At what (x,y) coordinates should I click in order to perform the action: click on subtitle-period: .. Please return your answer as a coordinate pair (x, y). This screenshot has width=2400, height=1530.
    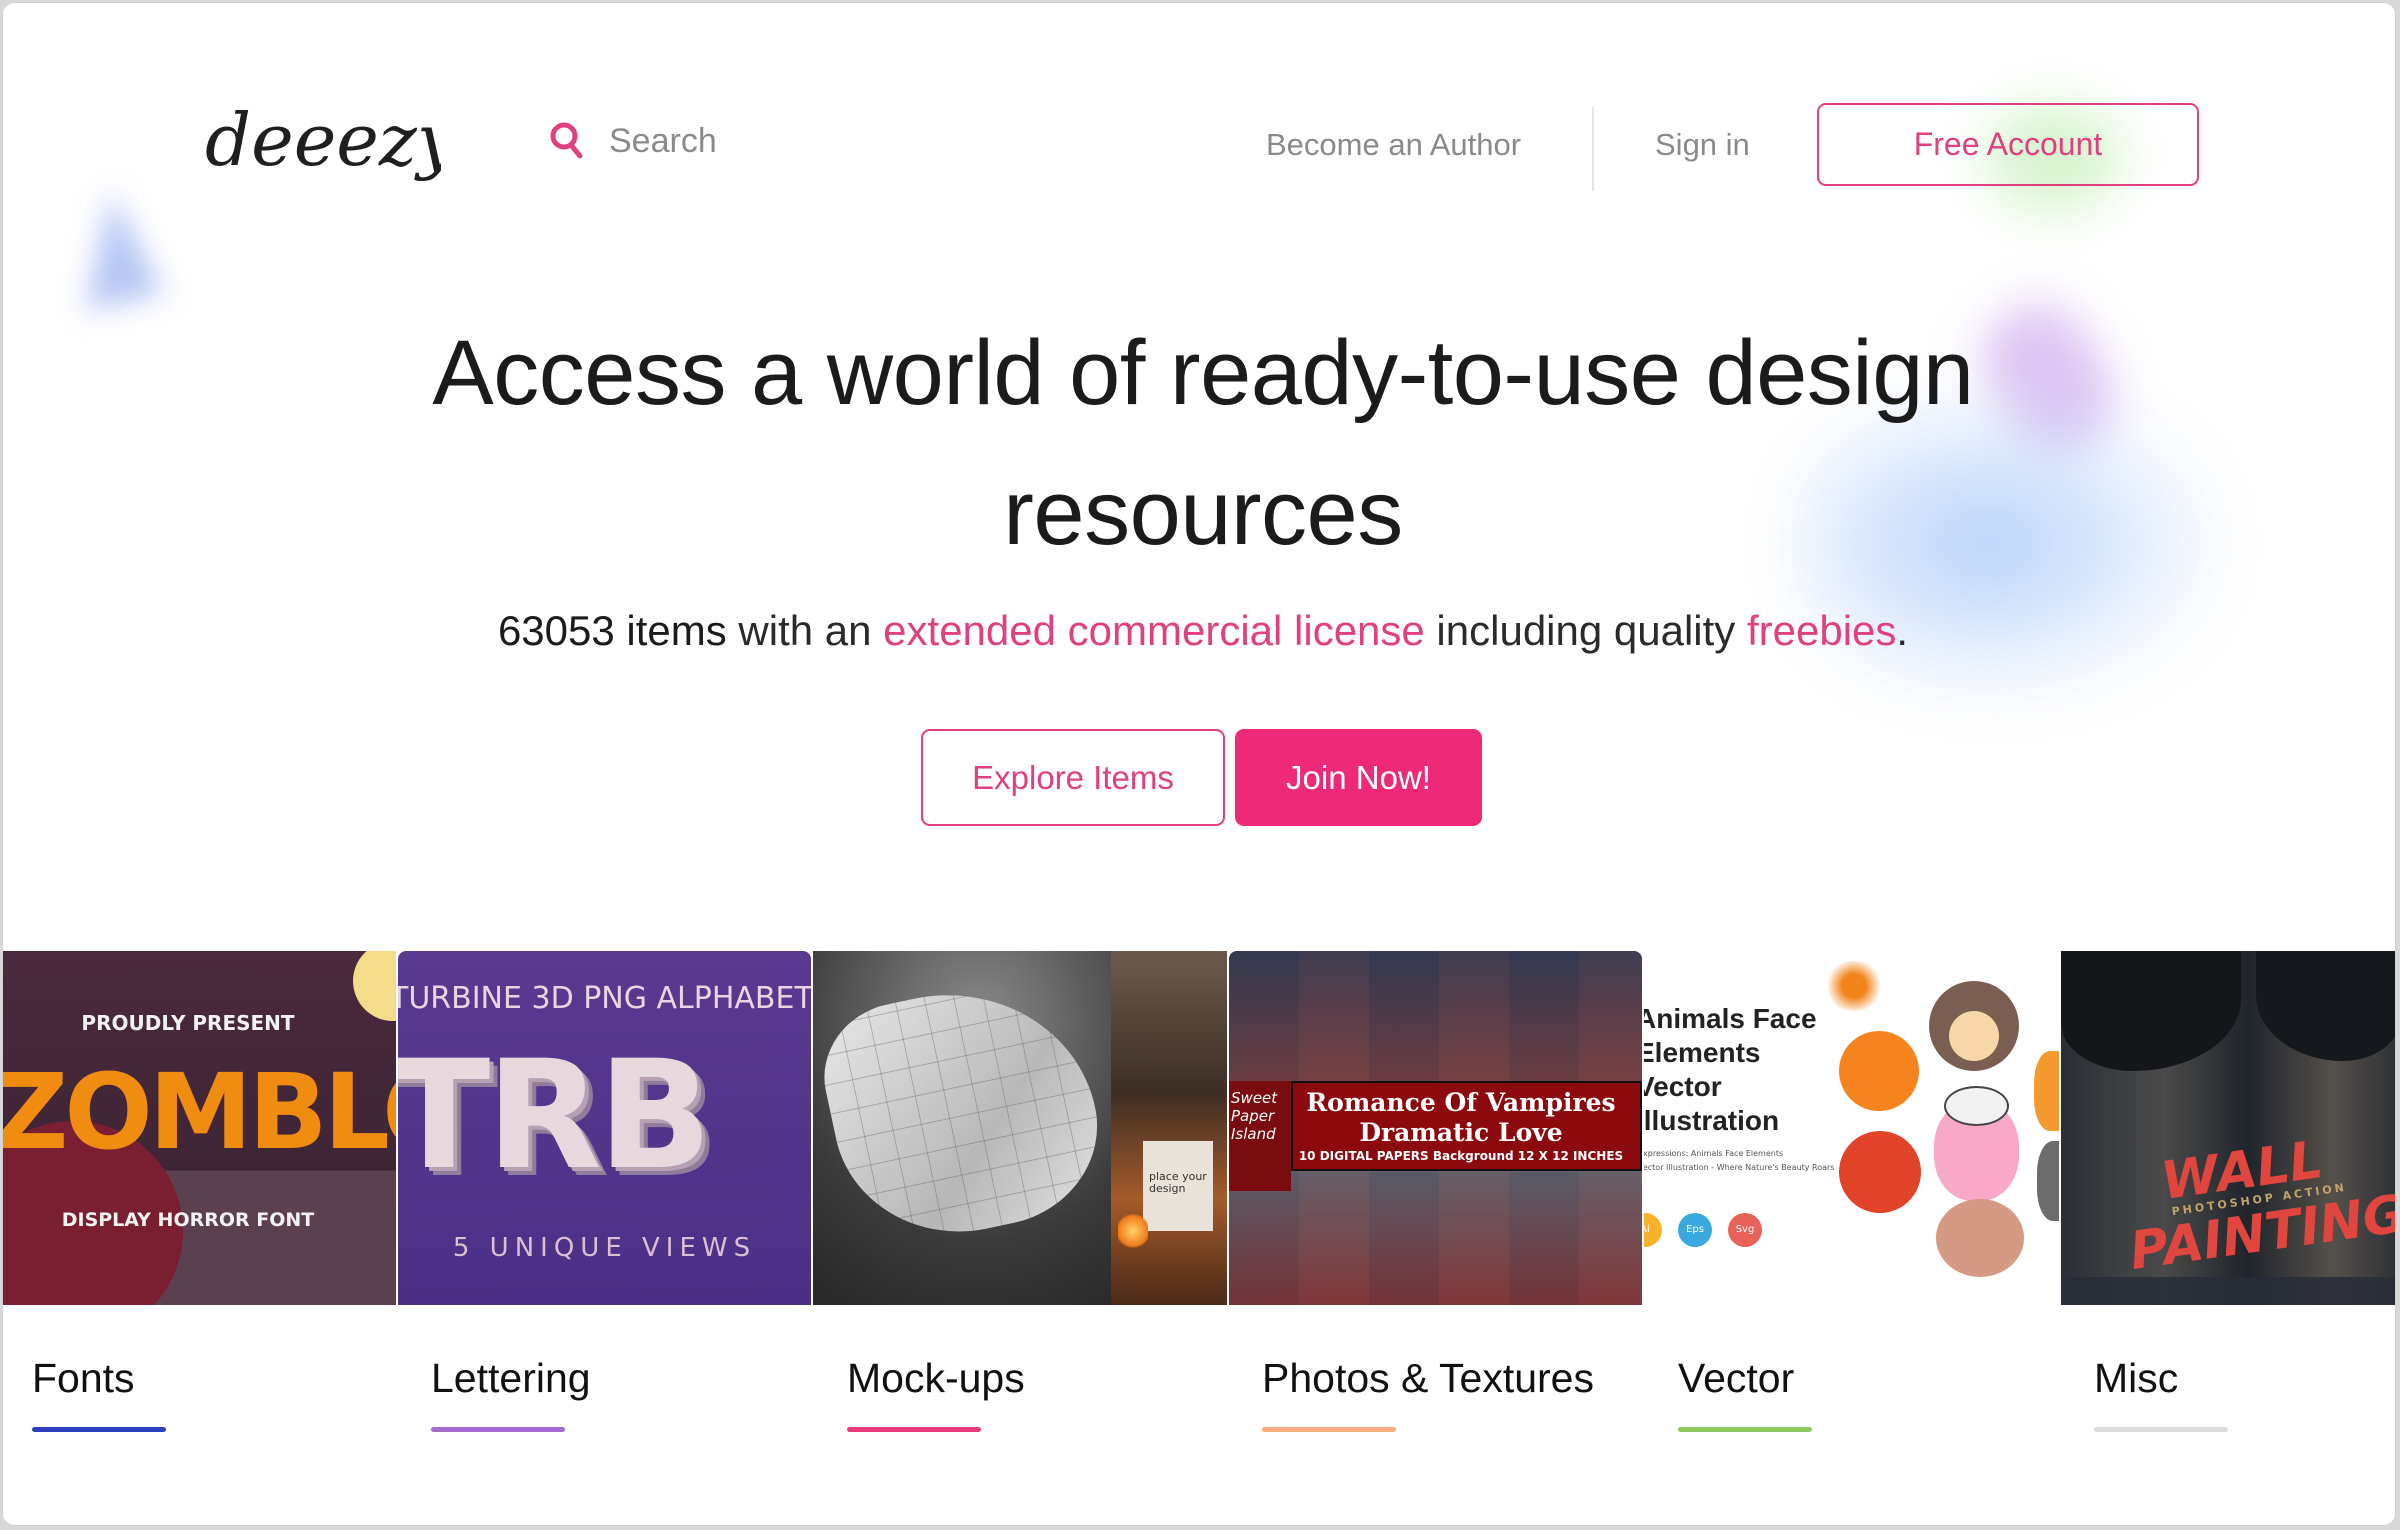
    Looking at the image, I should click on (1902, 630).